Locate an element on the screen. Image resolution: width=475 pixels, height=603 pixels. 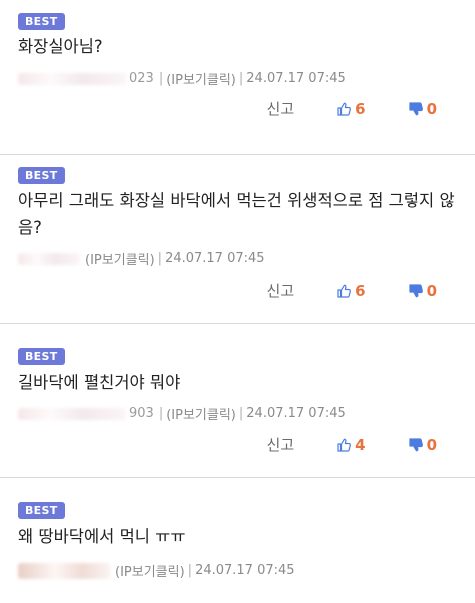
comment-text: 아무리 그래도 화장실 바닥에서 먹는건 위생적으로 점 그렇지 않음? is located at coordinates (236, 214).